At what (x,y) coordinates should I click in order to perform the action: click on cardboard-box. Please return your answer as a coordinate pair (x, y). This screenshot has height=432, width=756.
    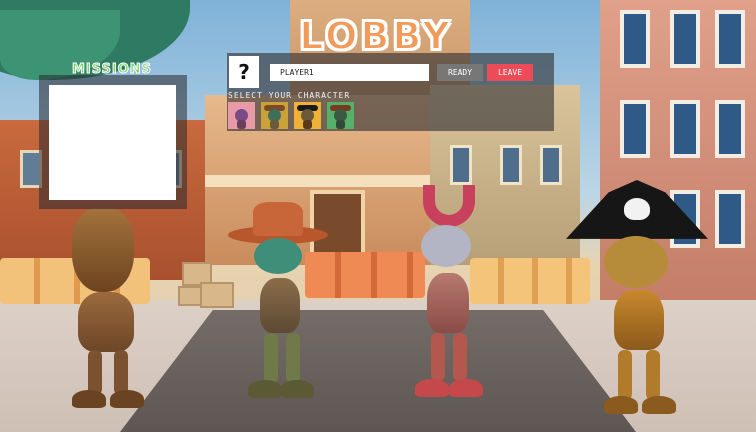
    Looking at the image, I should click on (190, 296).